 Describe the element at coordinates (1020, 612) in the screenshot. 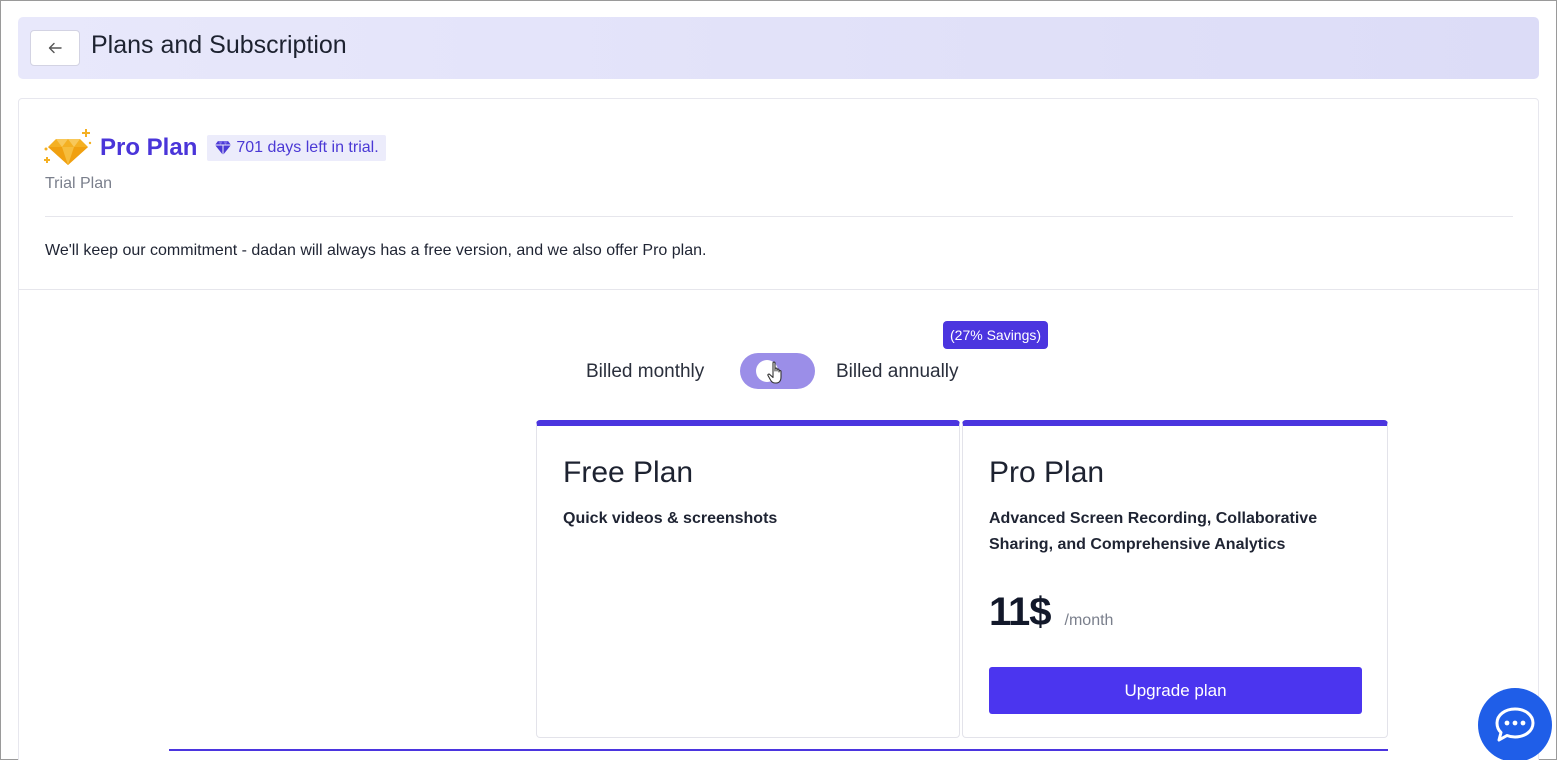

I see `pro-plan-price: 11$` at that location.